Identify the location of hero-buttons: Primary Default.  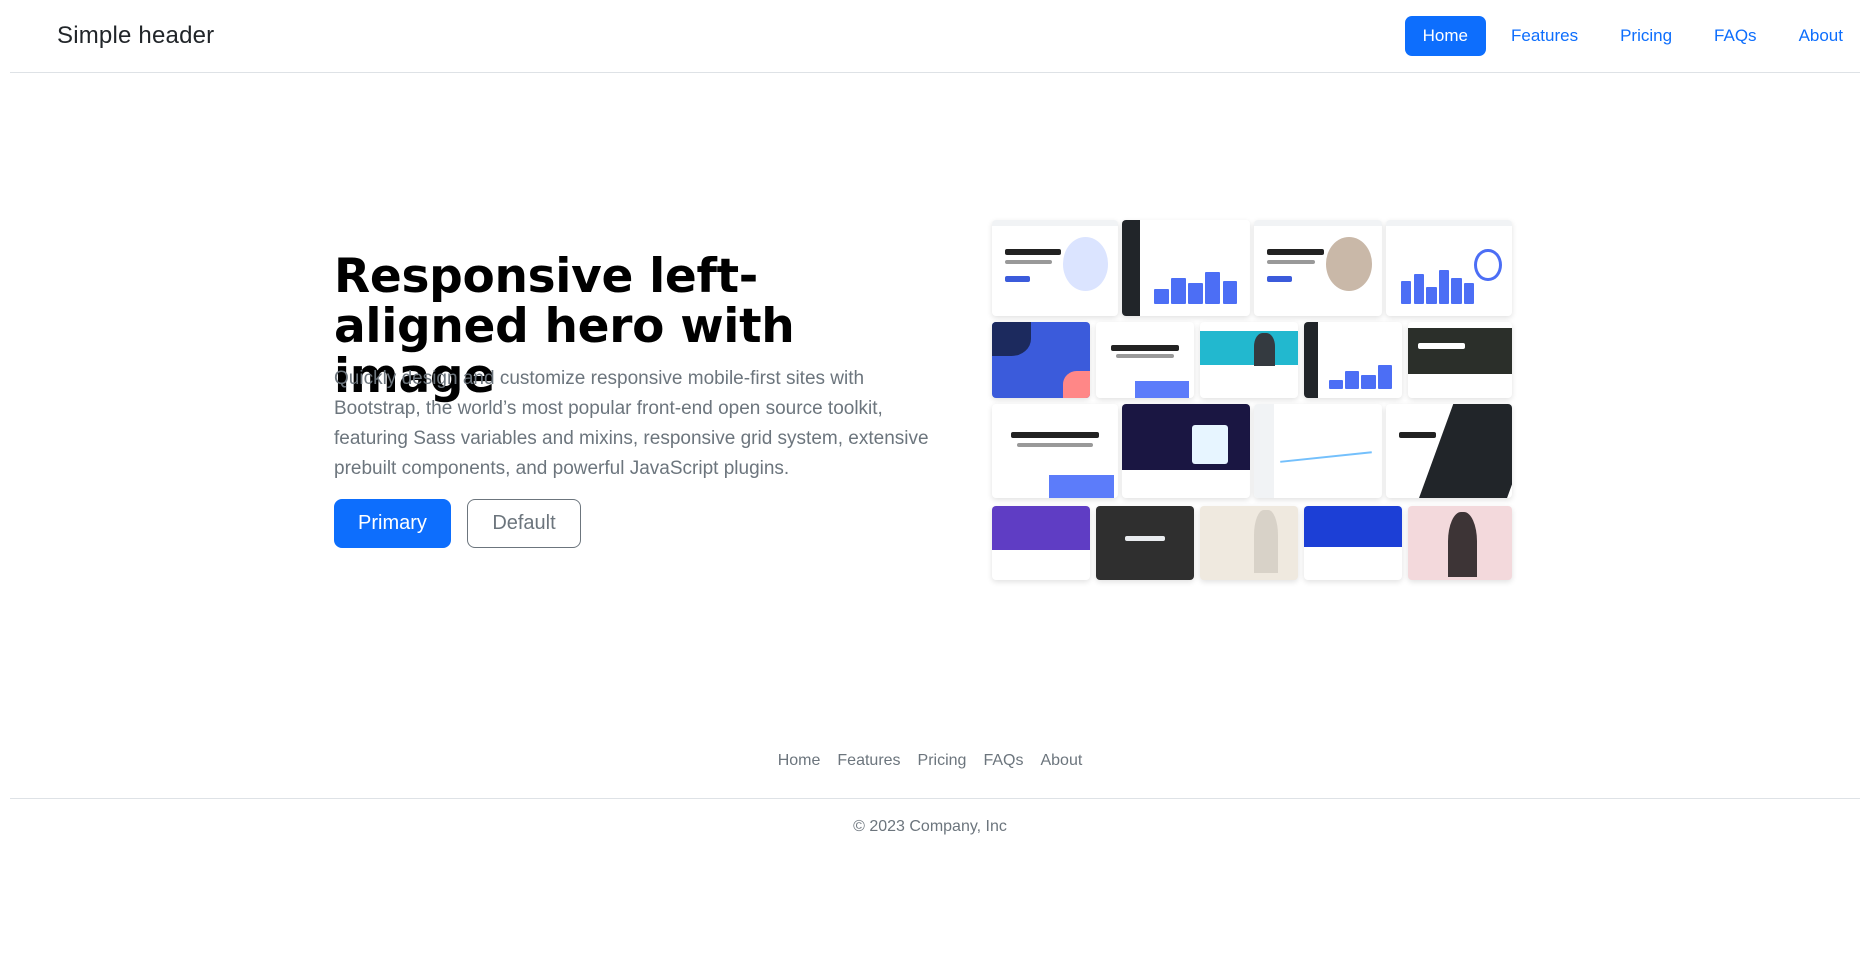
(457, 523).